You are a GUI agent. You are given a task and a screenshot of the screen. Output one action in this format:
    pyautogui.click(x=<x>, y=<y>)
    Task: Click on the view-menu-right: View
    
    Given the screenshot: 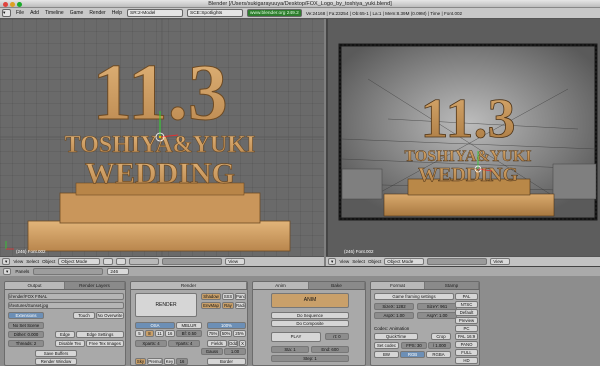 What is the action you would take?
    pyautogui.click(x=500, y=261)
    